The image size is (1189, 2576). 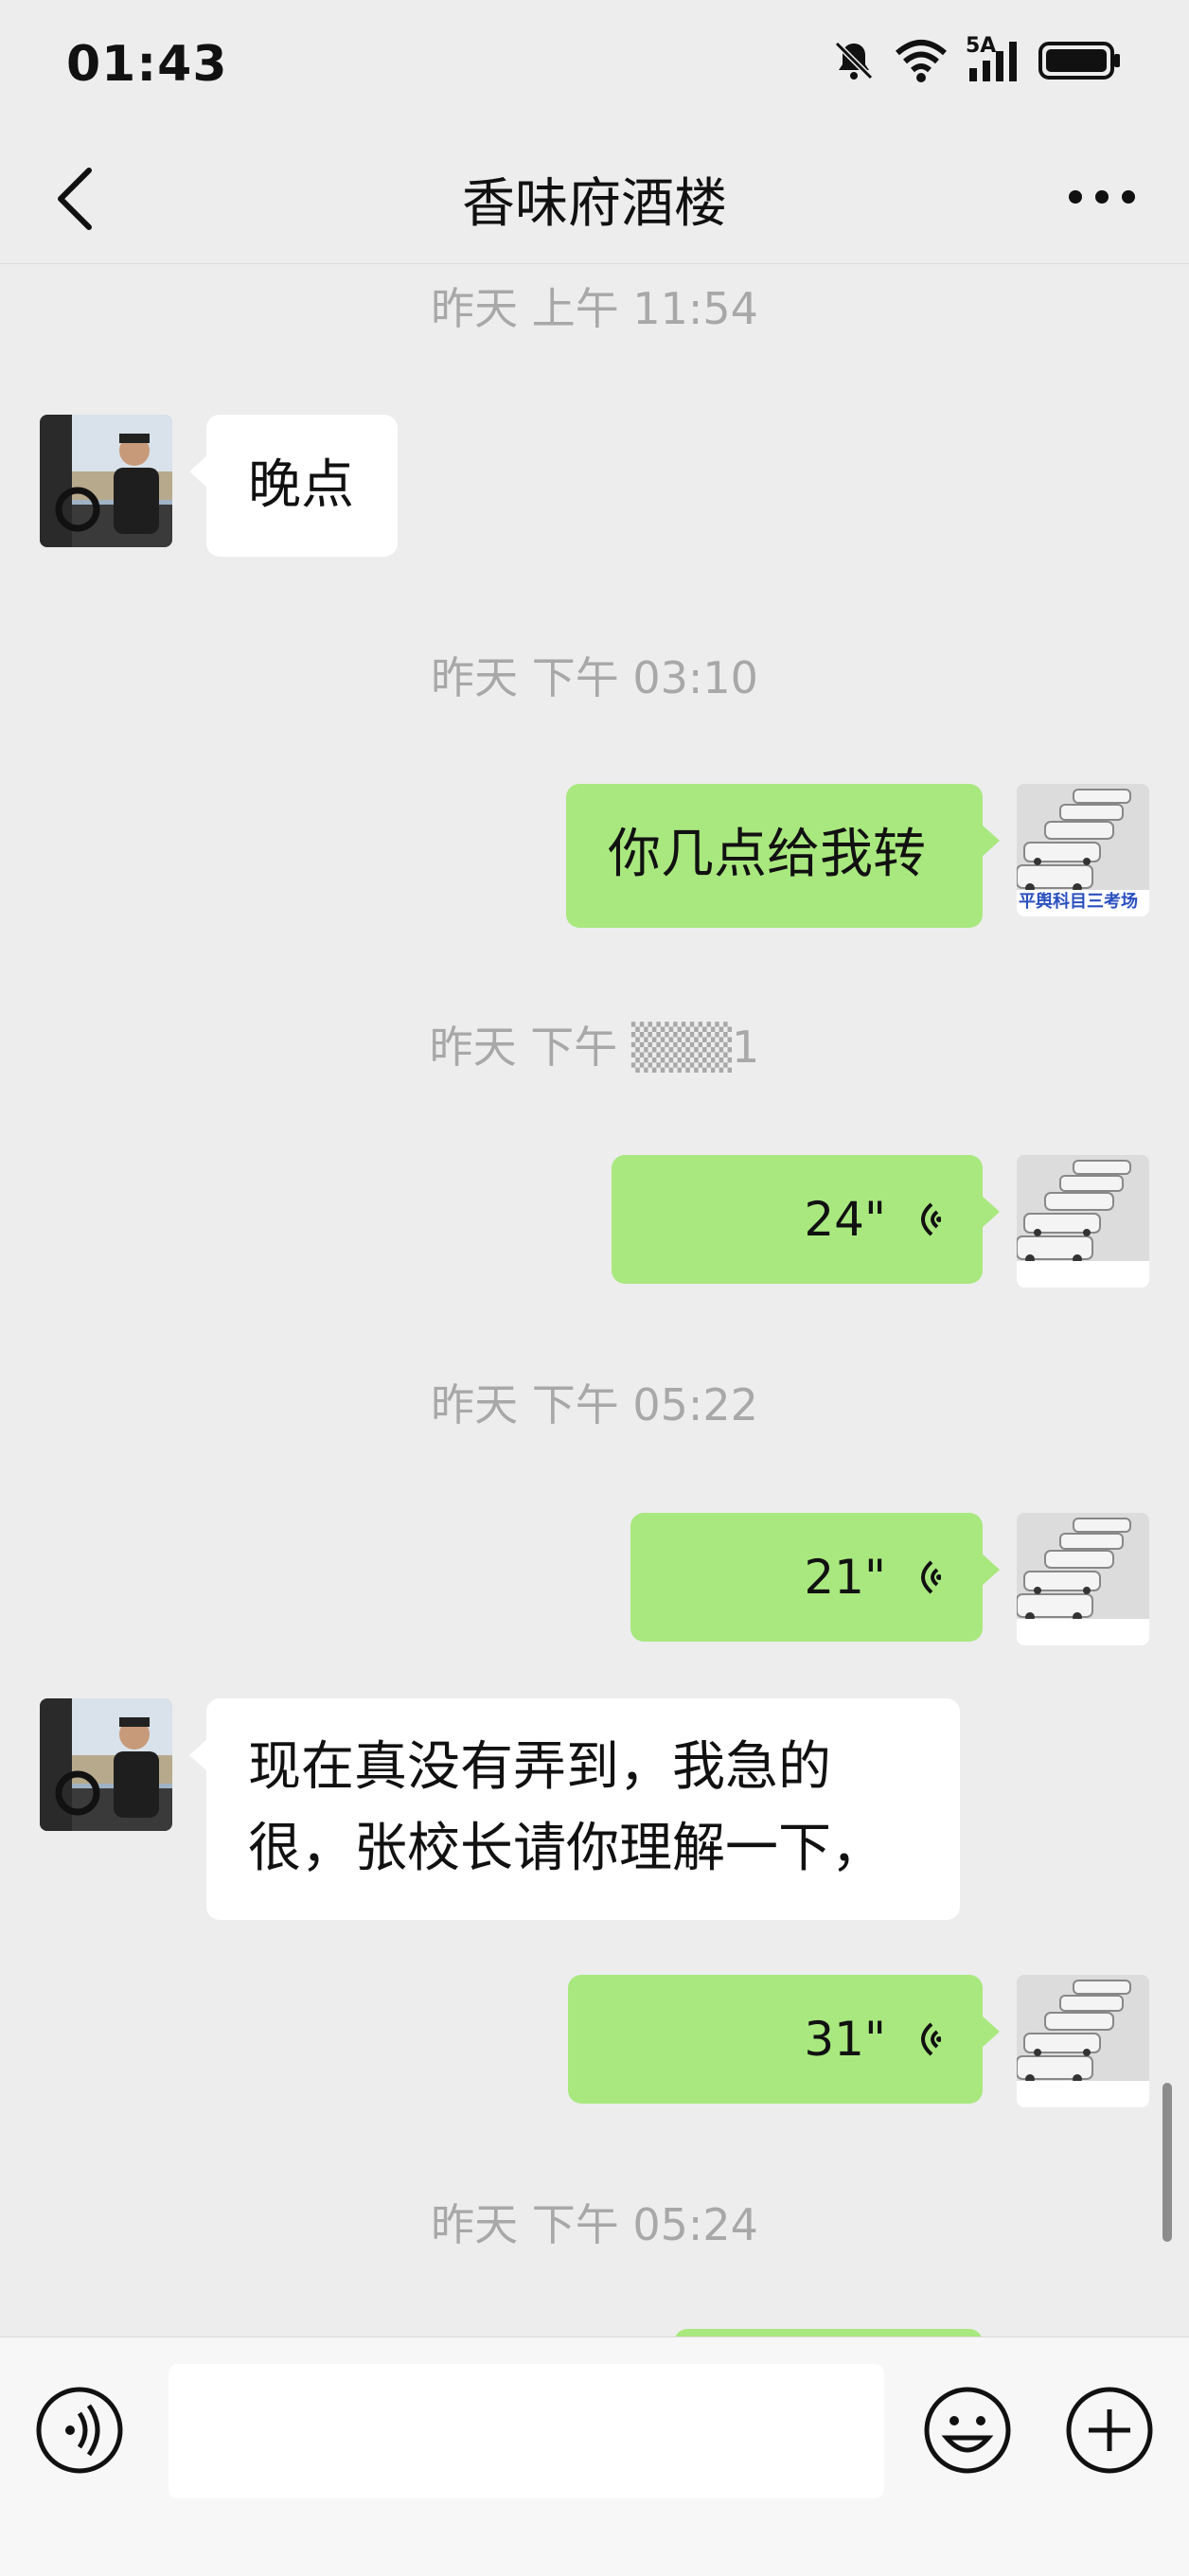 What do you see at coordinates (845, 2040) in the screenshot?
I see `voice-duration: 31"` at bounding box center [845, 2040].